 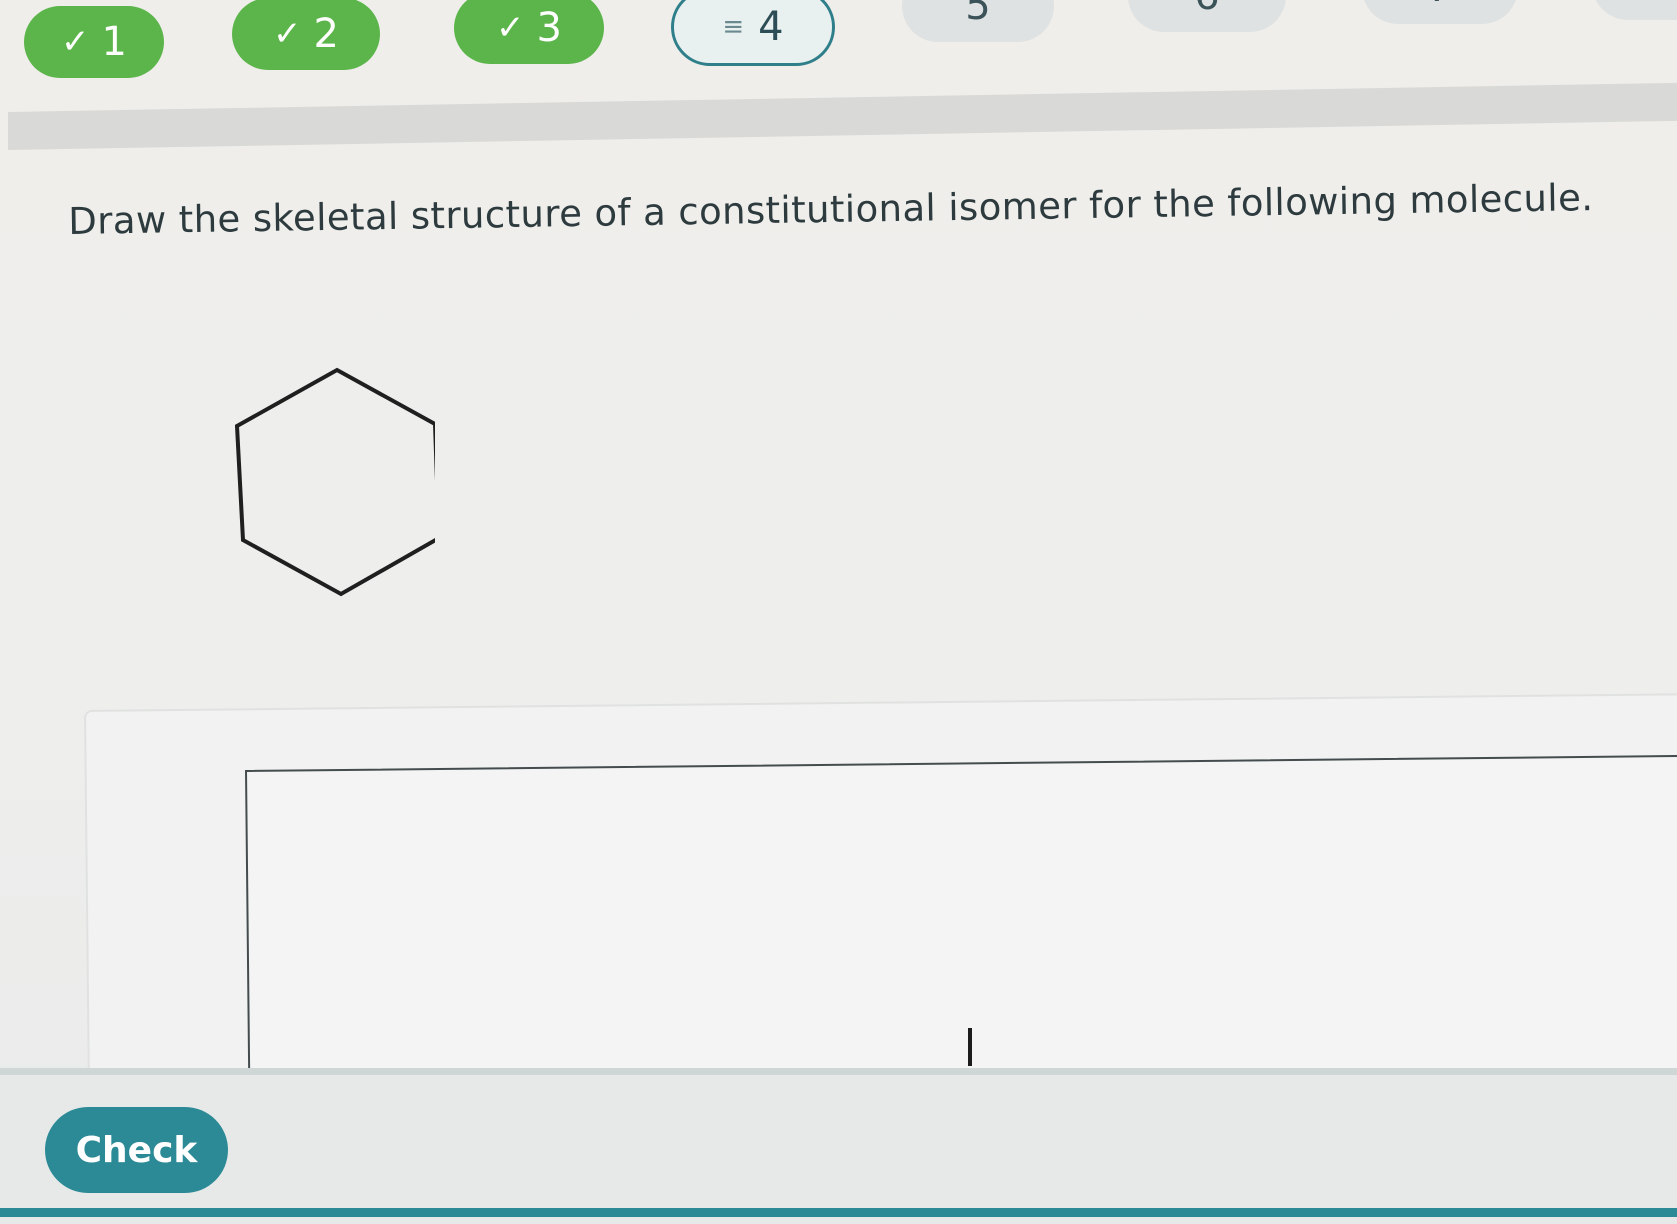 I want to click on question-nav-2: ✓ 2, so click(x=306, y=35).